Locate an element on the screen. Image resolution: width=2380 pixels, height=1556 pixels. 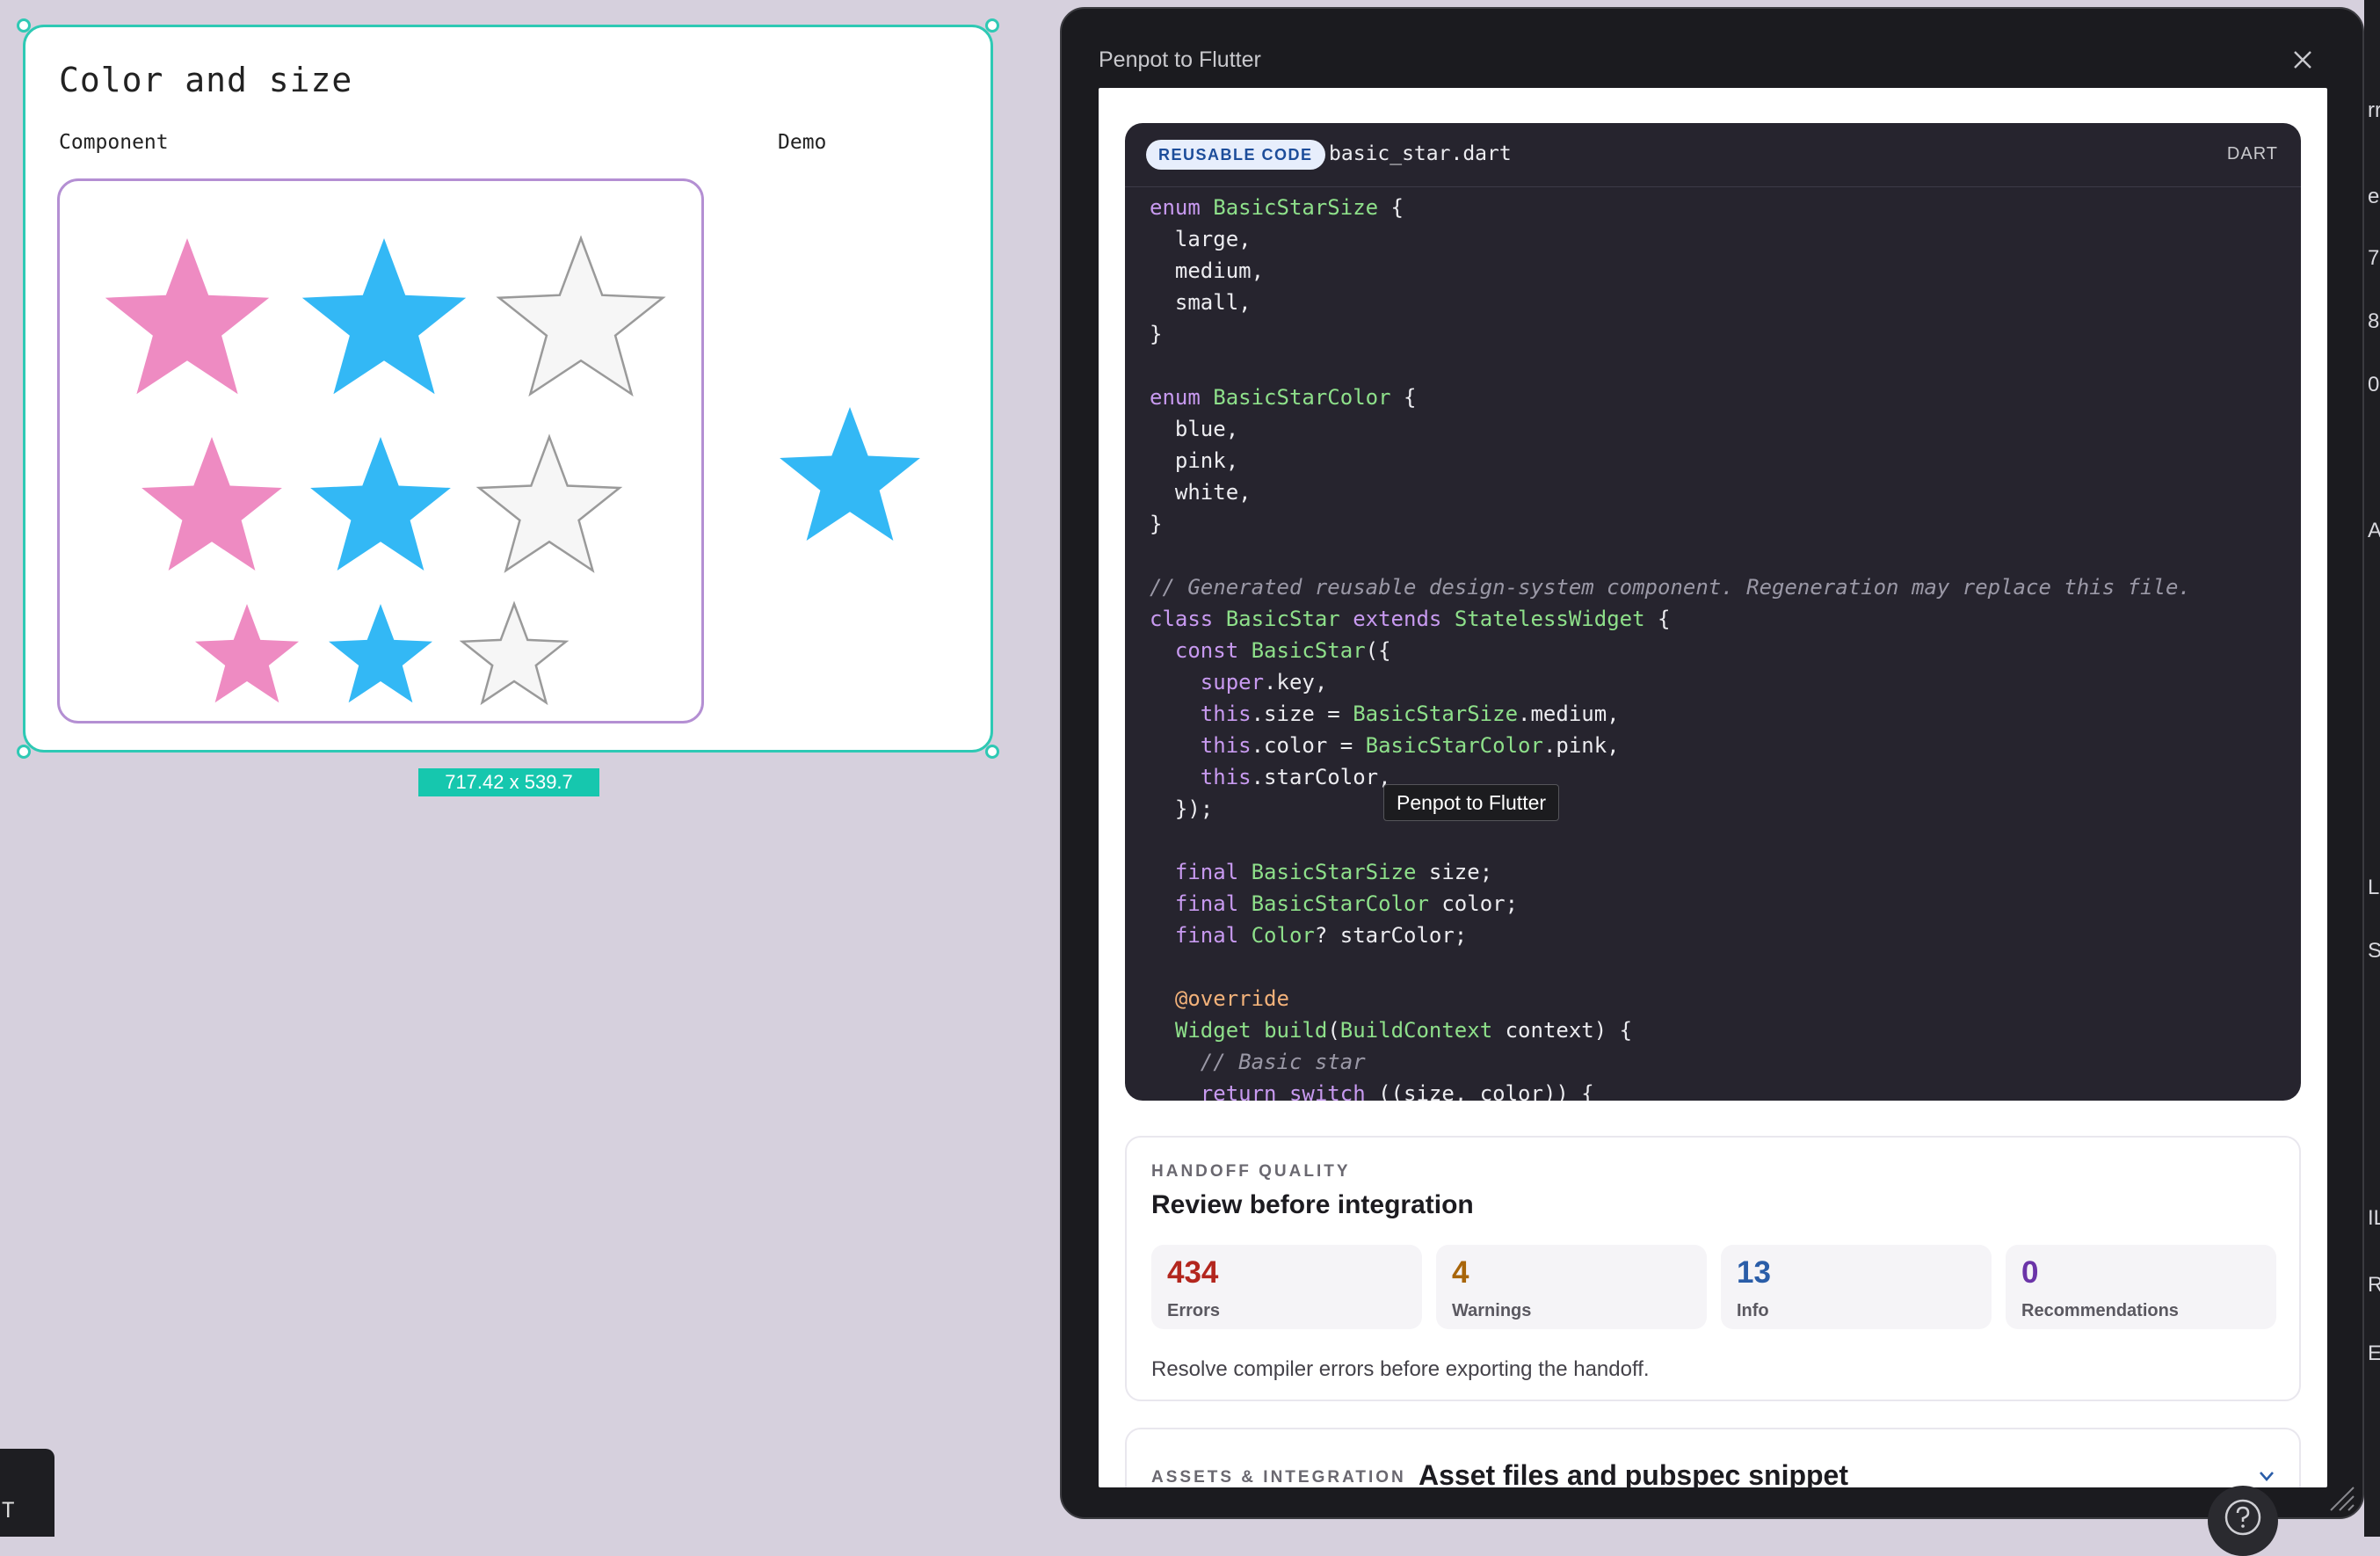
star-small-white is located at coordinates (514, 653).